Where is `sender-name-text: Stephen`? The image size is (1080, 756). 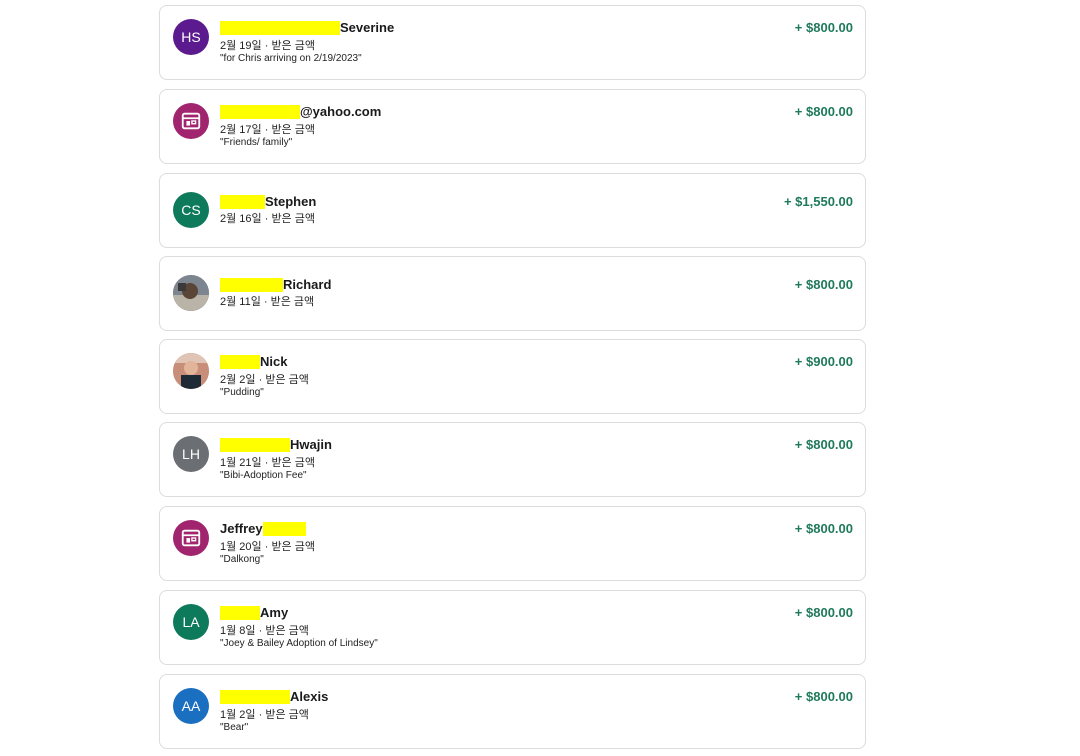 sender-name-text: Stephen is located at coordinates (291, 201).